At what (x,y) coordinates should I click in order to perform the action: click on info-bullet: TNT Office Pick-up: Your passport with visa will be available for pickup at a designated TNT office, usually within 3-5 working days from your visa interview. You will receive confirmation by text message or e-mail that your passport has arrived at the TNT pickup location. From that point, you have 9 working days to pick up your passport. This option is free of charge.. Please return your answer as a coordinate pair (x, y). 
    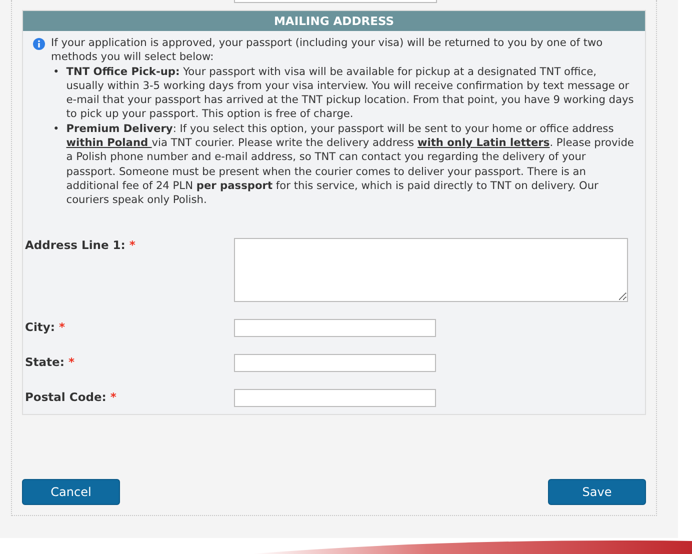
    Looking at the image, I should click on (350, 93).